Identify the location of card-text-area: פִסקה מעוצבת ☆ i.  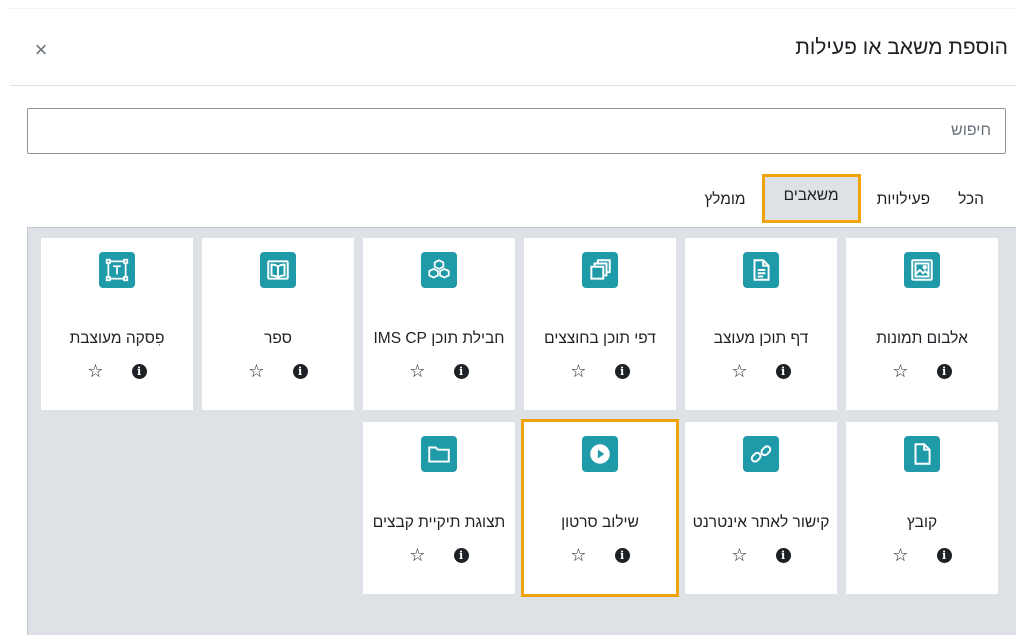
(117, 324).